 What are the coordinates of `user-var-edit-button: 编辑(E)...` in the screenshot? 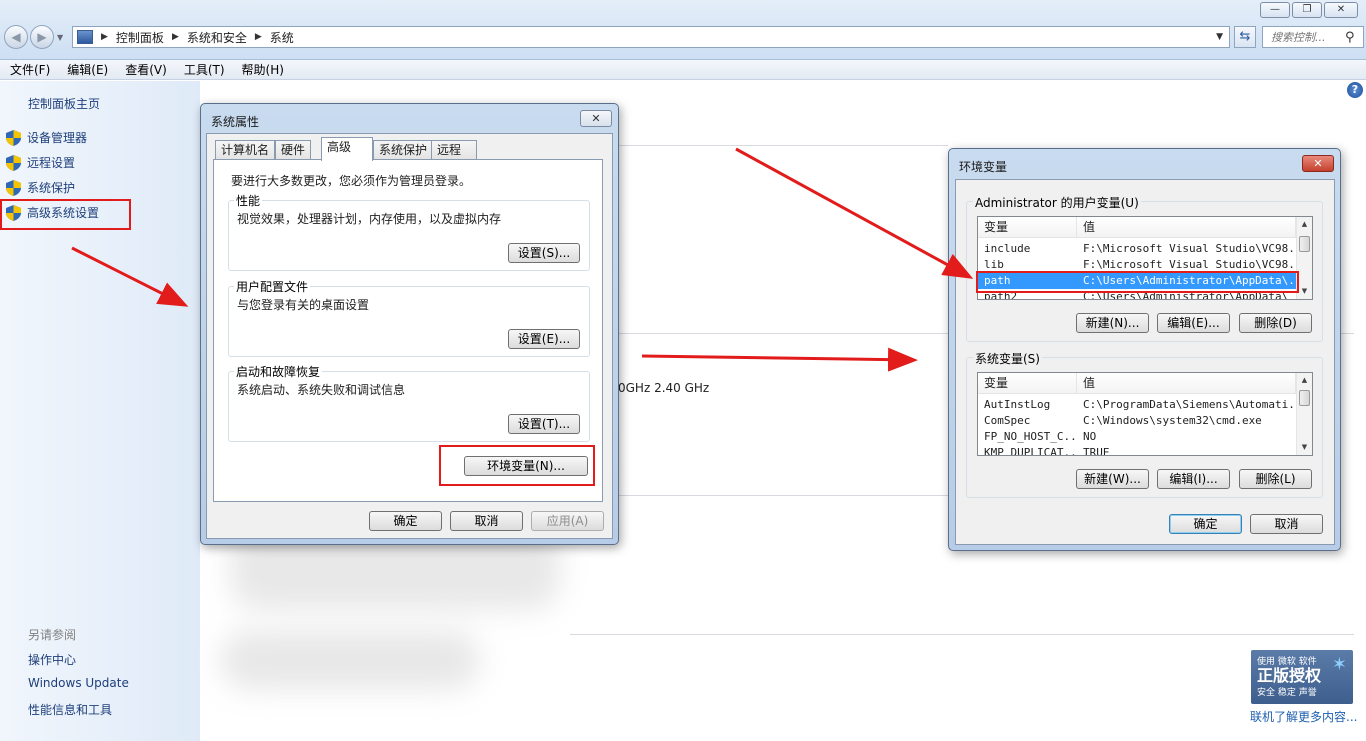 It's located at (1193, 323).